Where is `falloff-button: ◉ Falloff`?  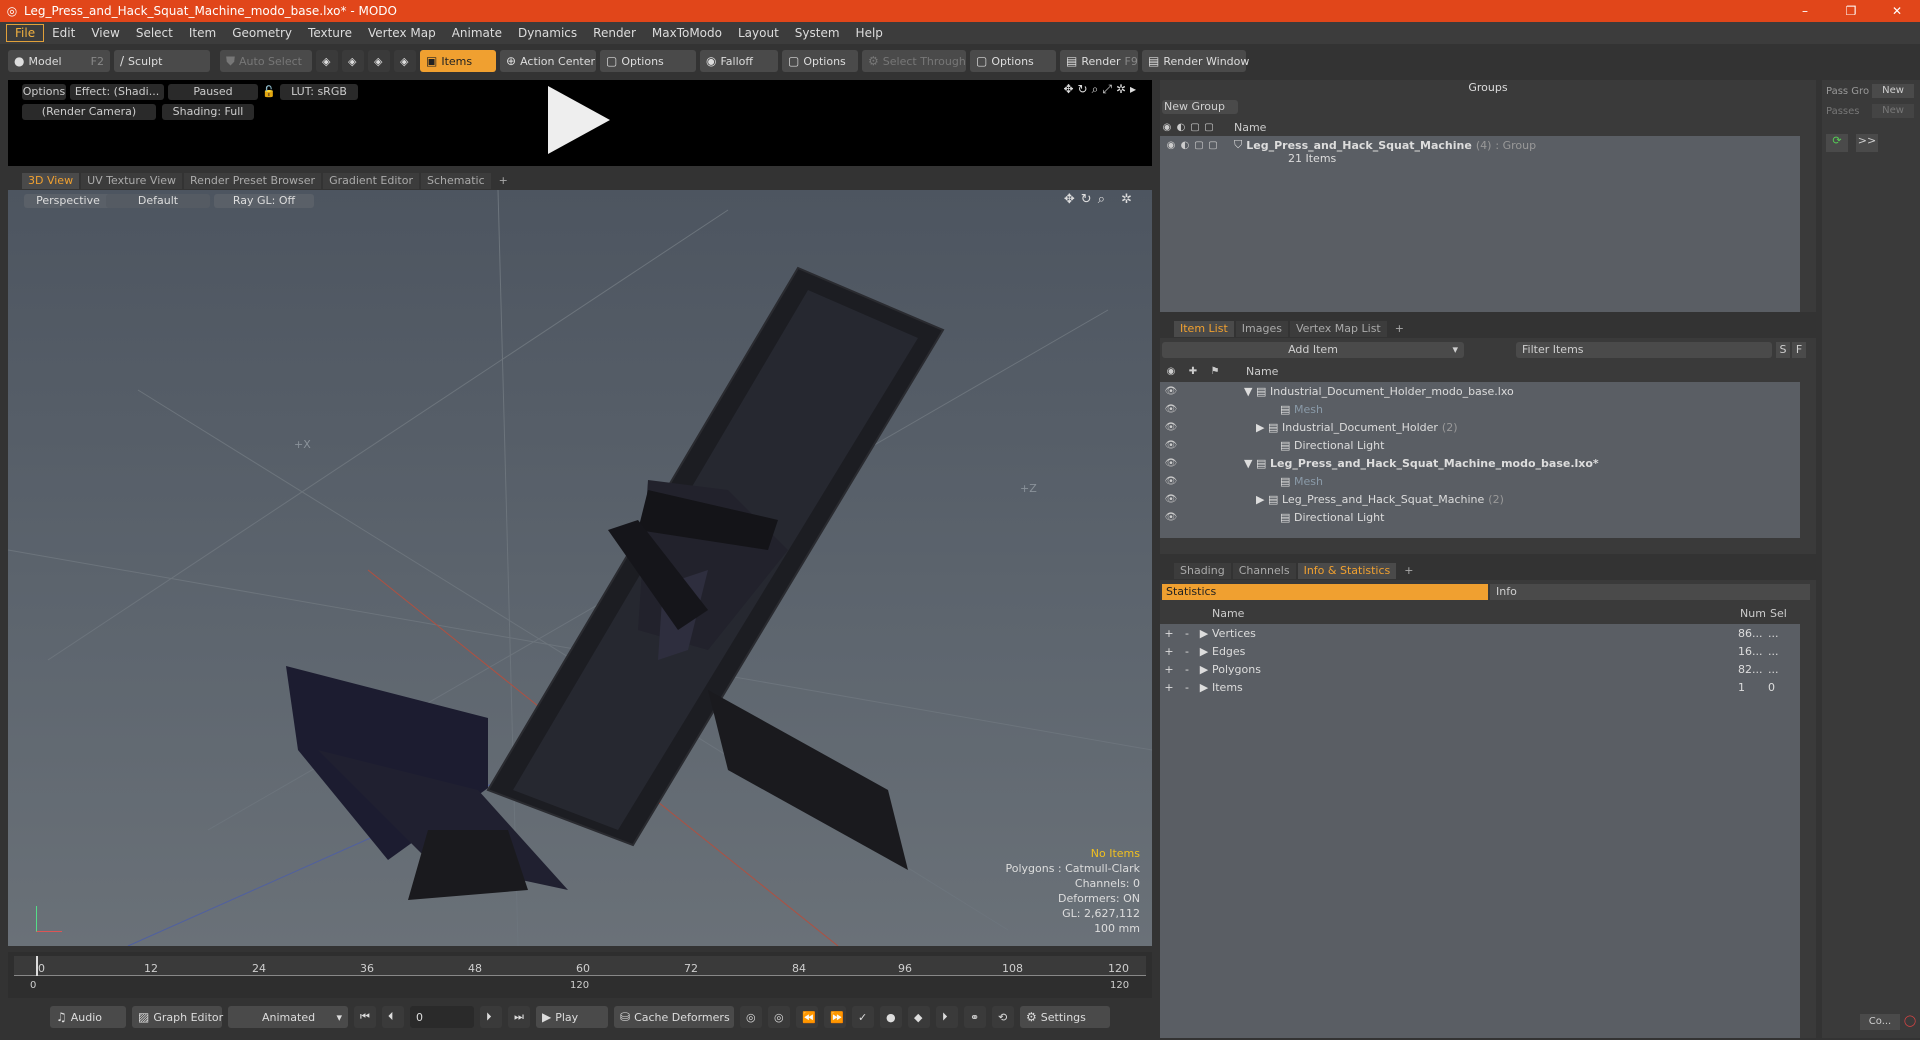
falloff-button: ◉ Falloff is located at coordinates (739, 61).